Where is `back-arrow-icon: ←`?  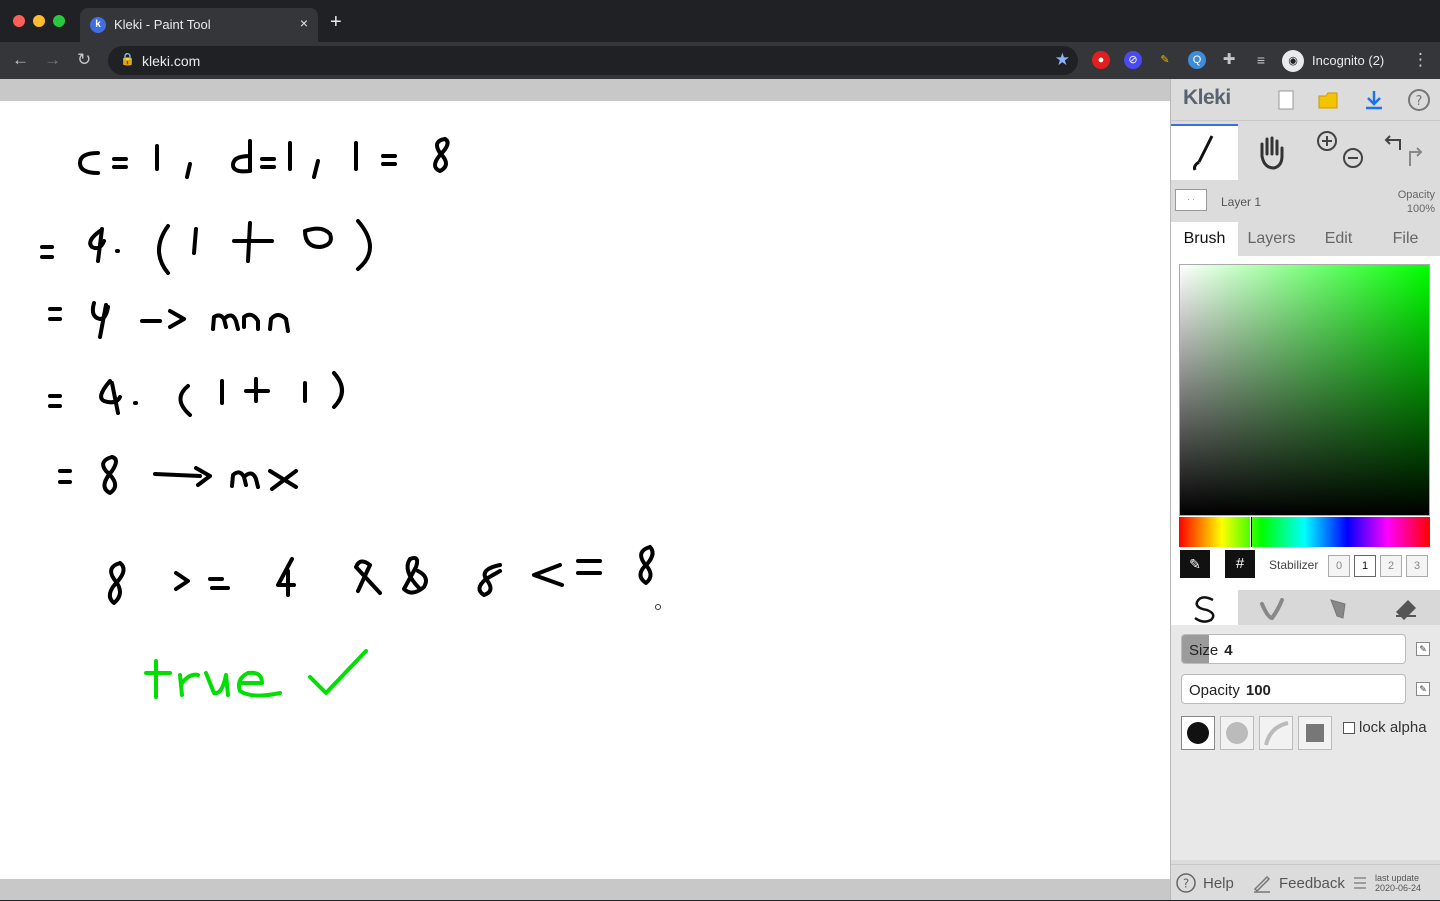 back-arrow-icon: ← is located at coordinates (20, 60).